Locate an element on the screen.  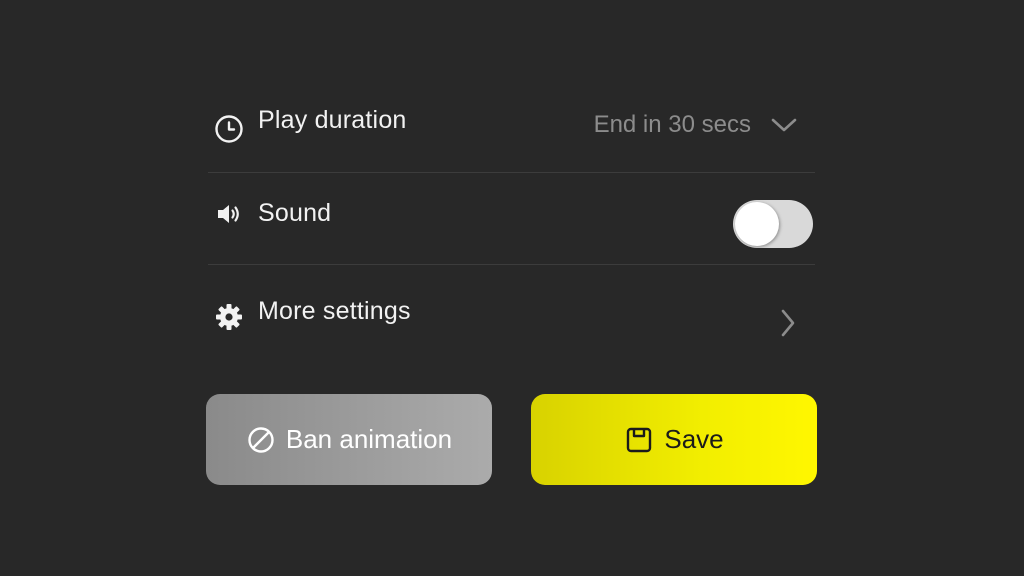
play-duration-dropdown: End in 30 secs is located at coordinates (703, 125).